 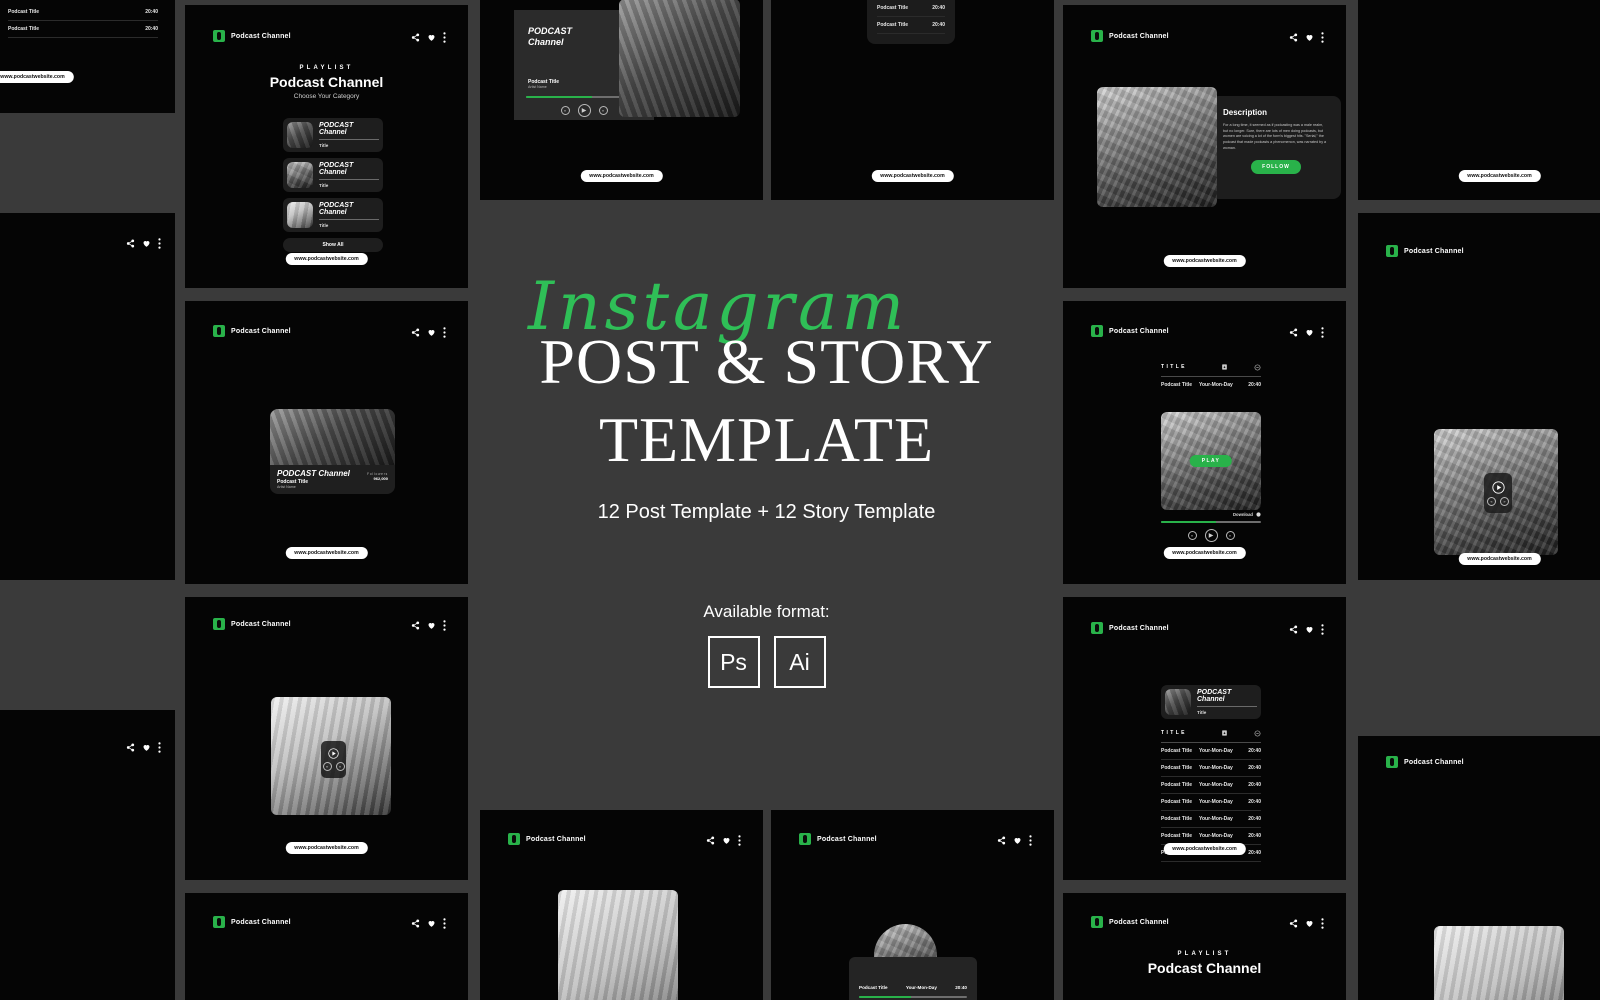 I want to click on player-controls: « ▶ », so click(x=1211, y=535).